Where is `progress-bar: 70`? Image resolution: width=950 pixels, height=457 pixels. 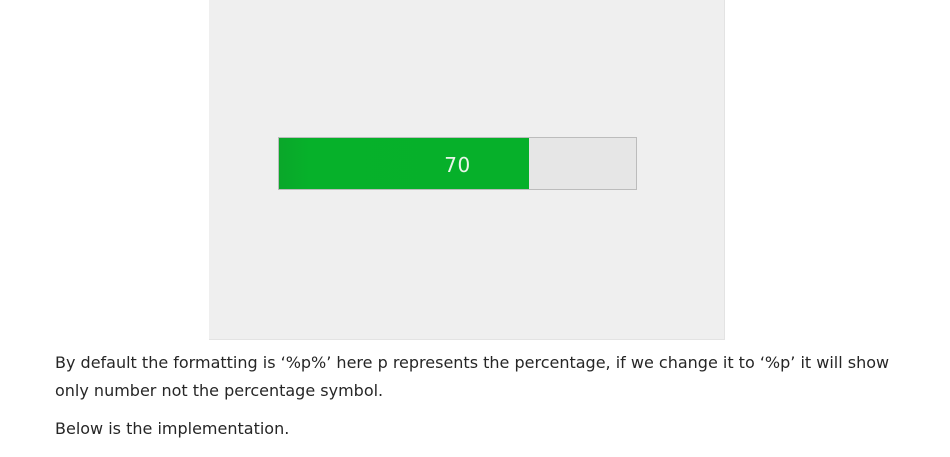
progress-bar: 70 is located at coordinates (457, 163).